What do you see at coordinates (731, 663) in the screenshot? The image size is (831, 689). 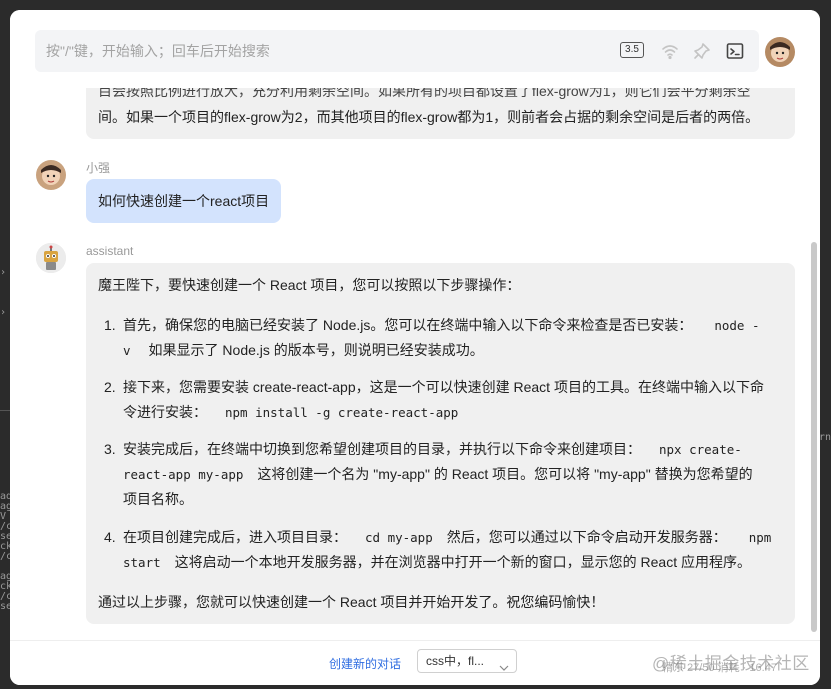 I see `watermark: @稀土掘金技术社区` at bounding box center [731, 663].